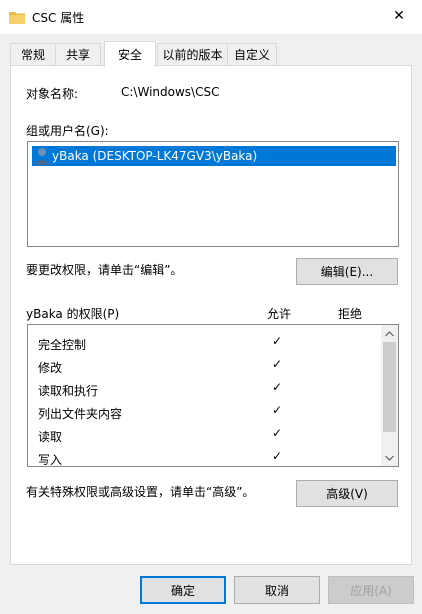 This screenshot has height=614, width=422. What do you see at coordinates (389, 387) in the screenshot?
I see `scroll-thumb` at bounding box center [389, 387].